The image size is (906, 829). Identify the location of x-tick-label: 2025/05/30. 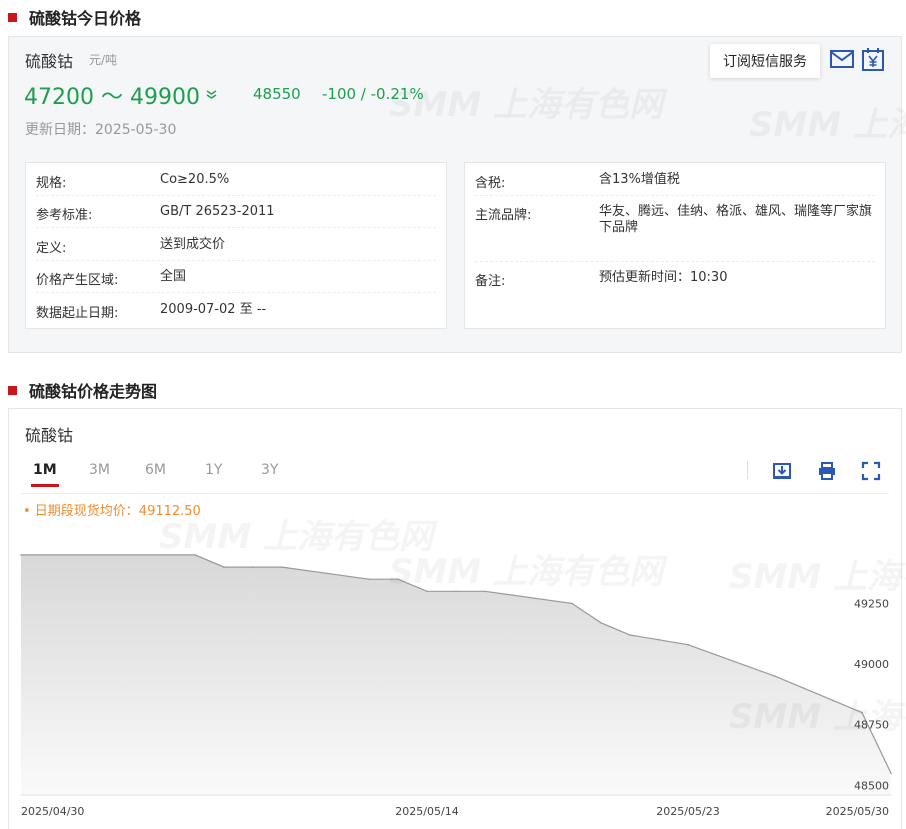
(857, 811).